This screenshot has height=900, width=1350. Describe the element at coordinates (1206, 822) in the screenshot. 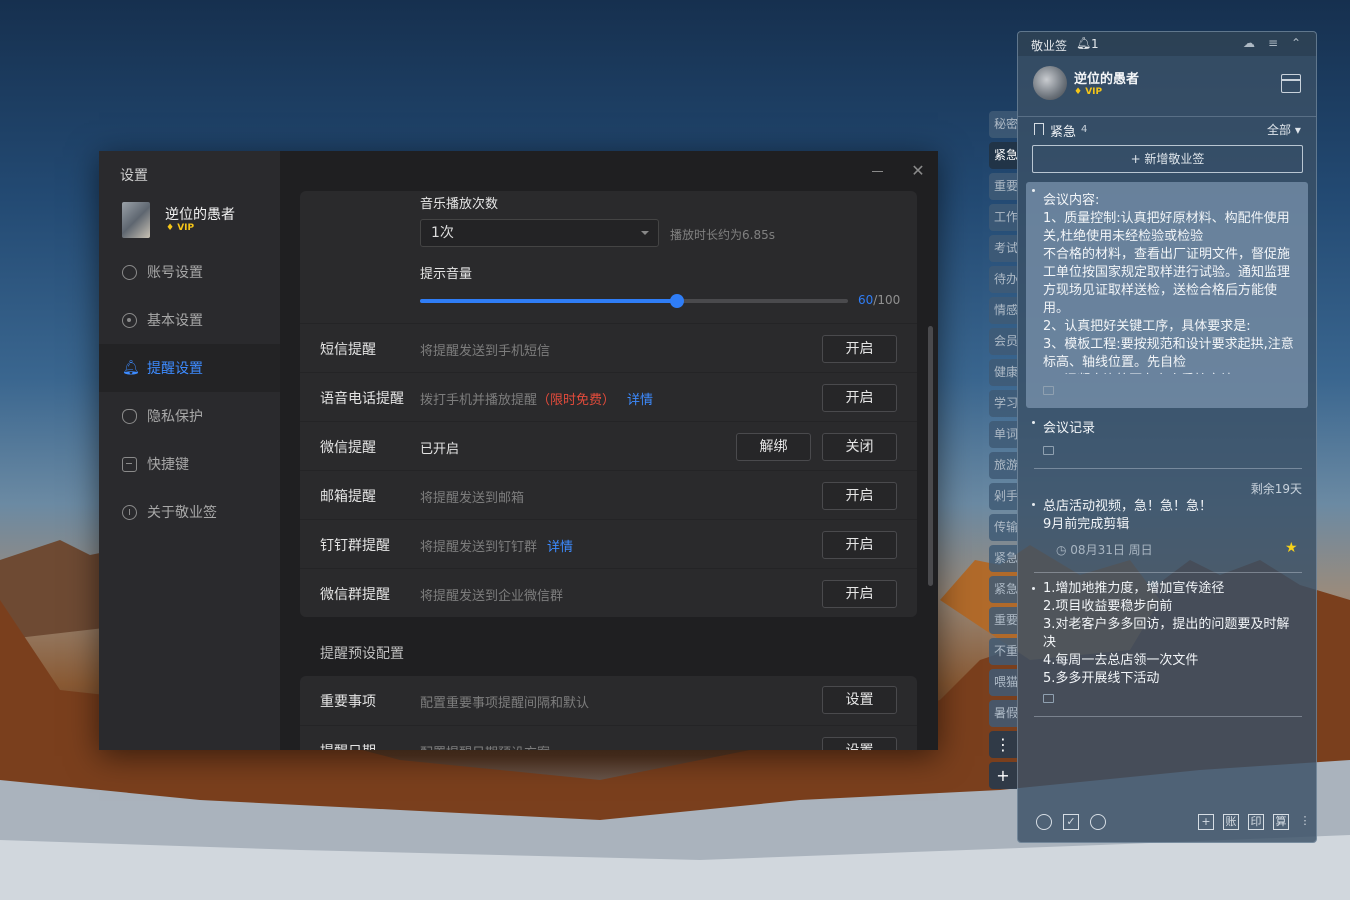

I see `add-icon: +` at that location.